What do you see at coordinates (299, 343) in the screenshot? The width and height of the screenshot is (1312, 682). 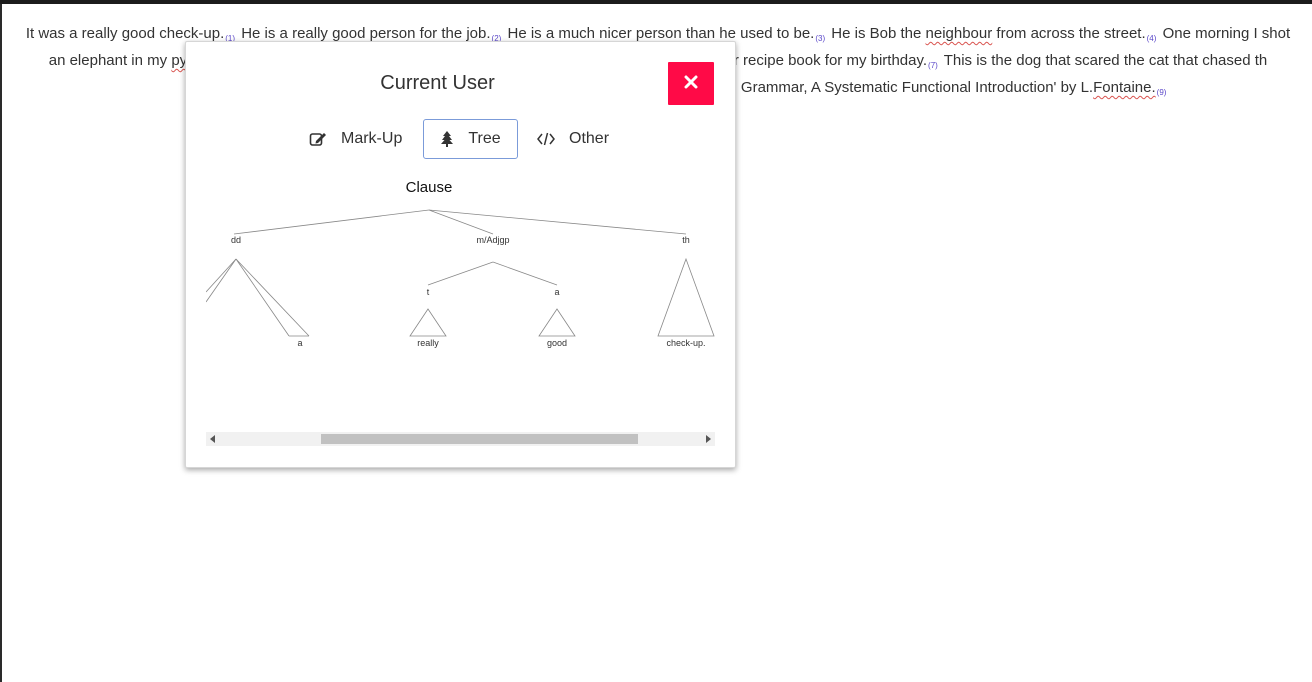 I see `tree-leaf-label: a` at bounding box center [299, 343].